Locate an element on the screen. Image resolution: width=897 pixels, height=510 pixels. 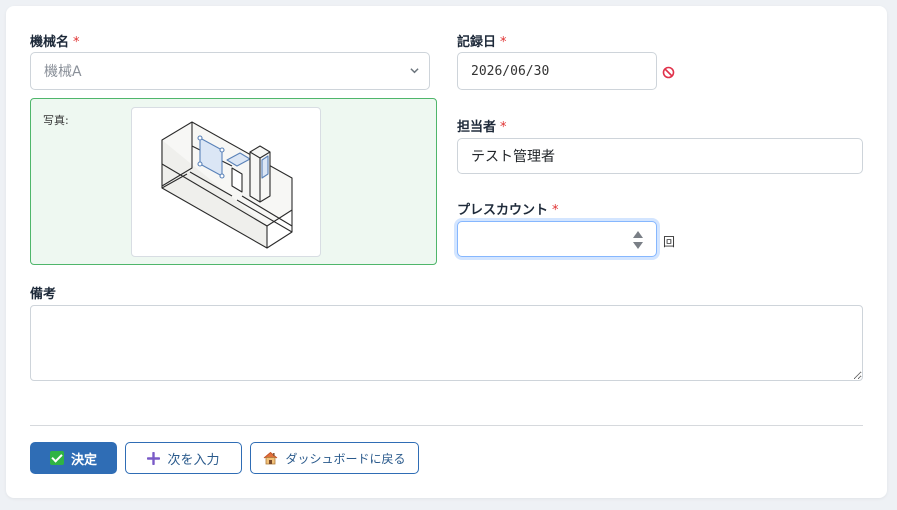
check-icon is located at coordinates (56, 458).